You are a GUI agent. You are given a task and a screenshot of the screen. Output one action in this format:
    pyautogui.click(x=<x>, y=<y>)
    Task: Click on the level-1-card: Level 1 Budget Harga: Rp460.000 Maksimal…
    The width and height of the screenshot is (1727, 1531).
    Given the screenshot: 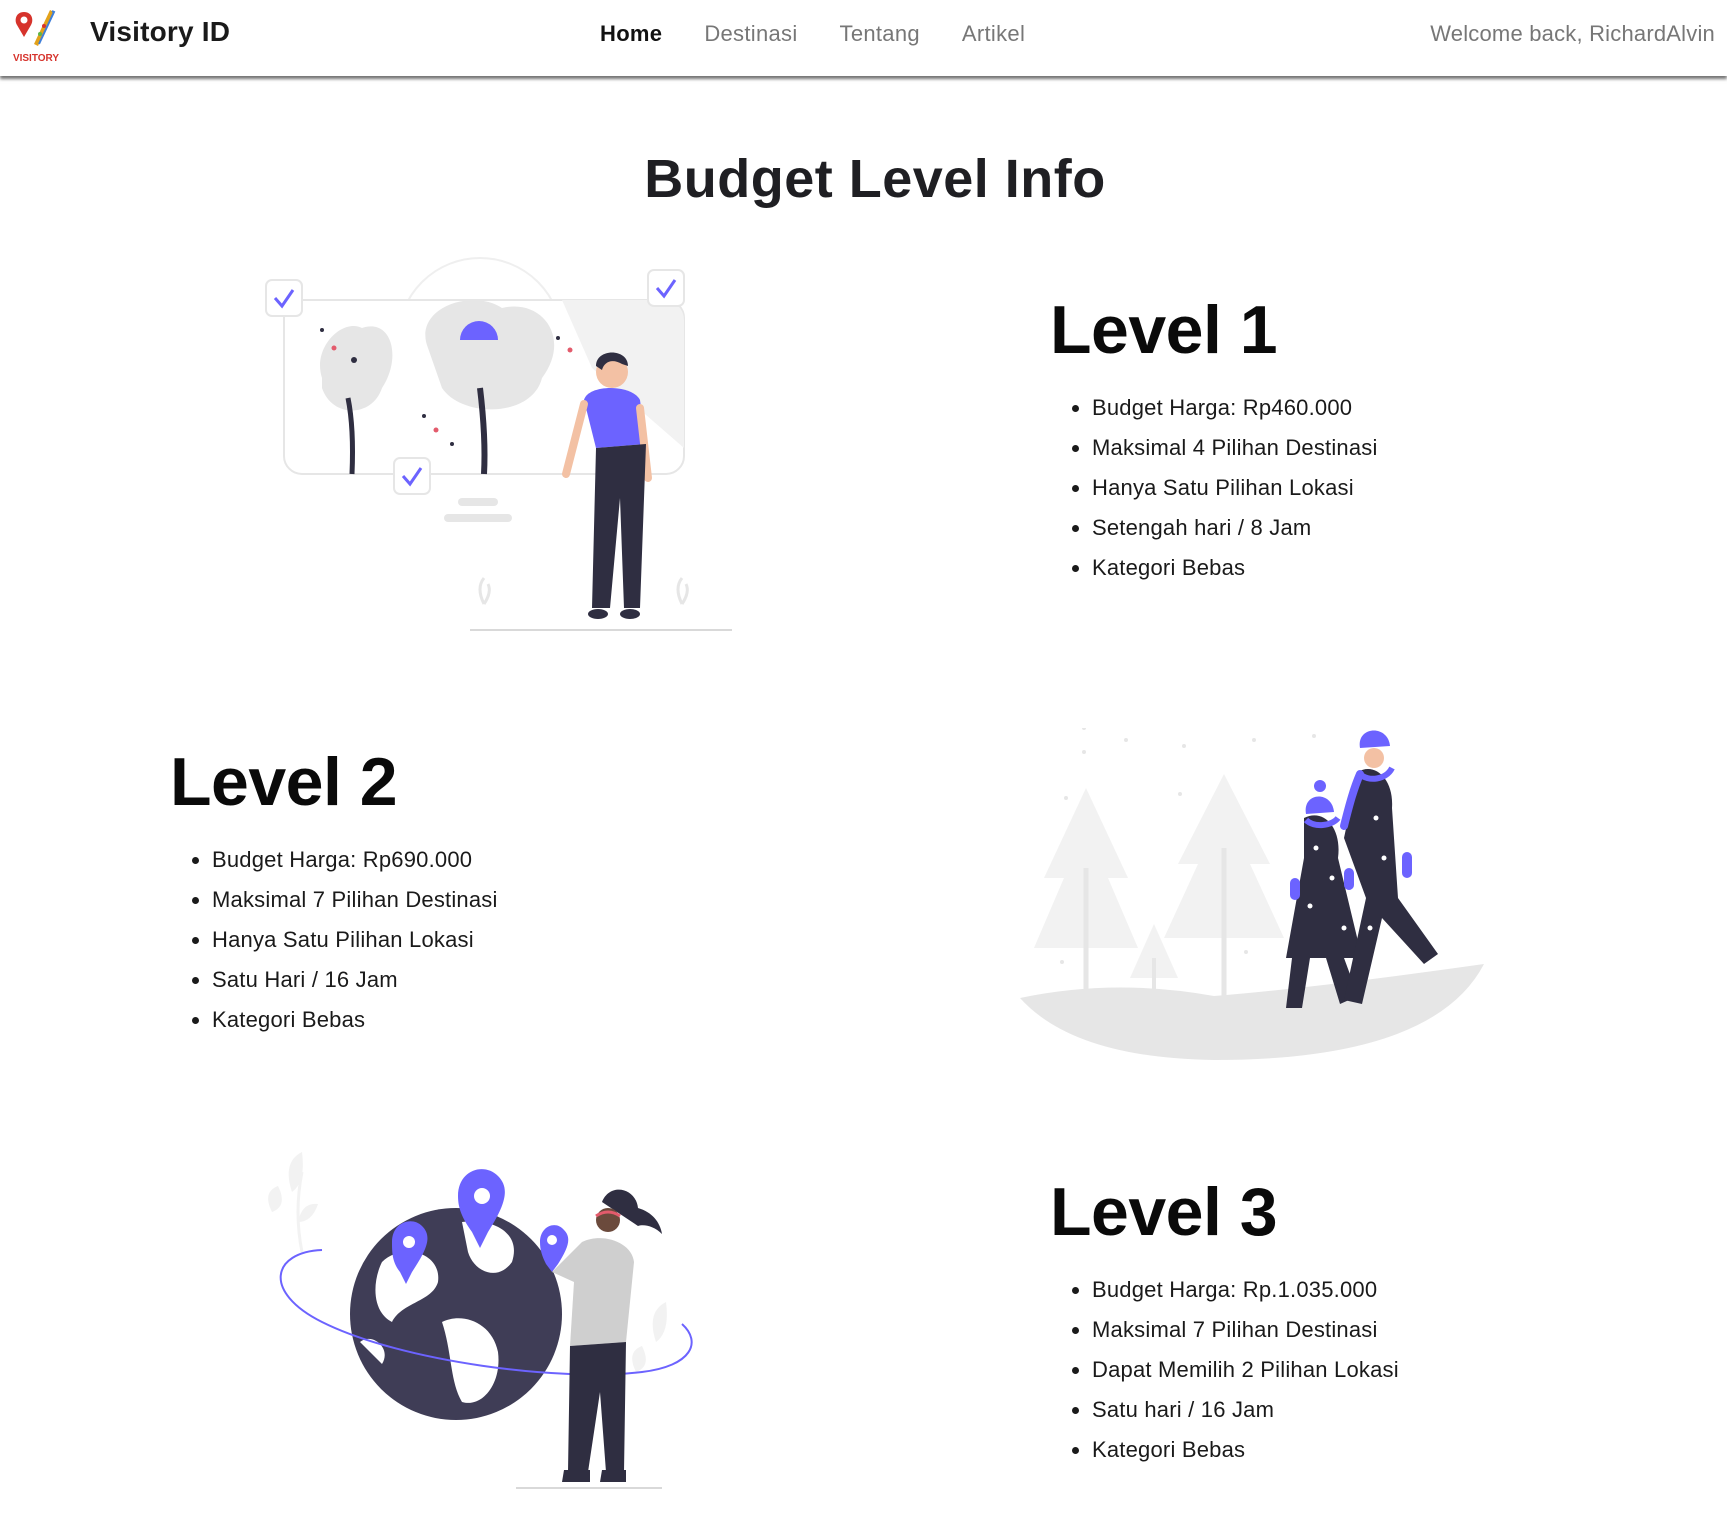 What is the action you would take?
    pyautogui.click(x=1214, y=442)
    